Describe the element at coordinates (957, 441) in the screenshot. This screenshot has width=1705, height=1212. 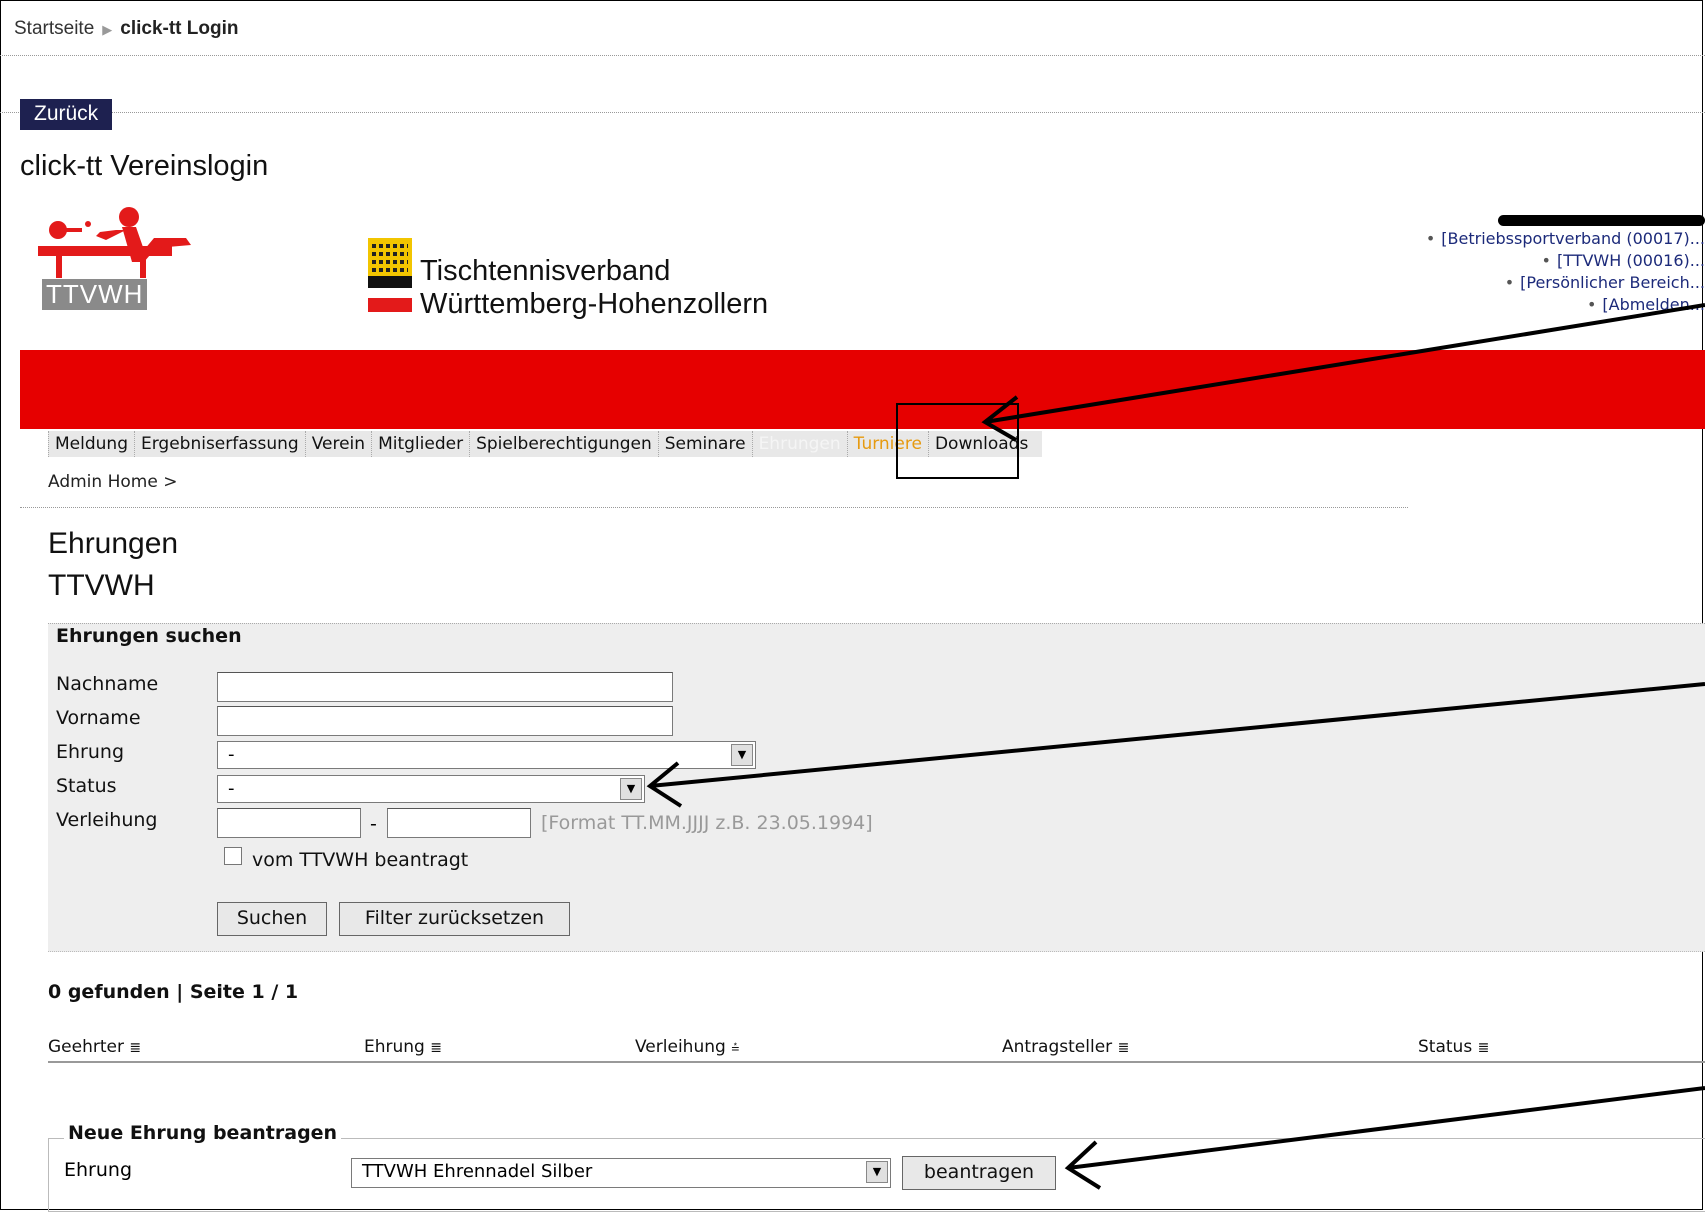
I see `annotation-box` at that location.